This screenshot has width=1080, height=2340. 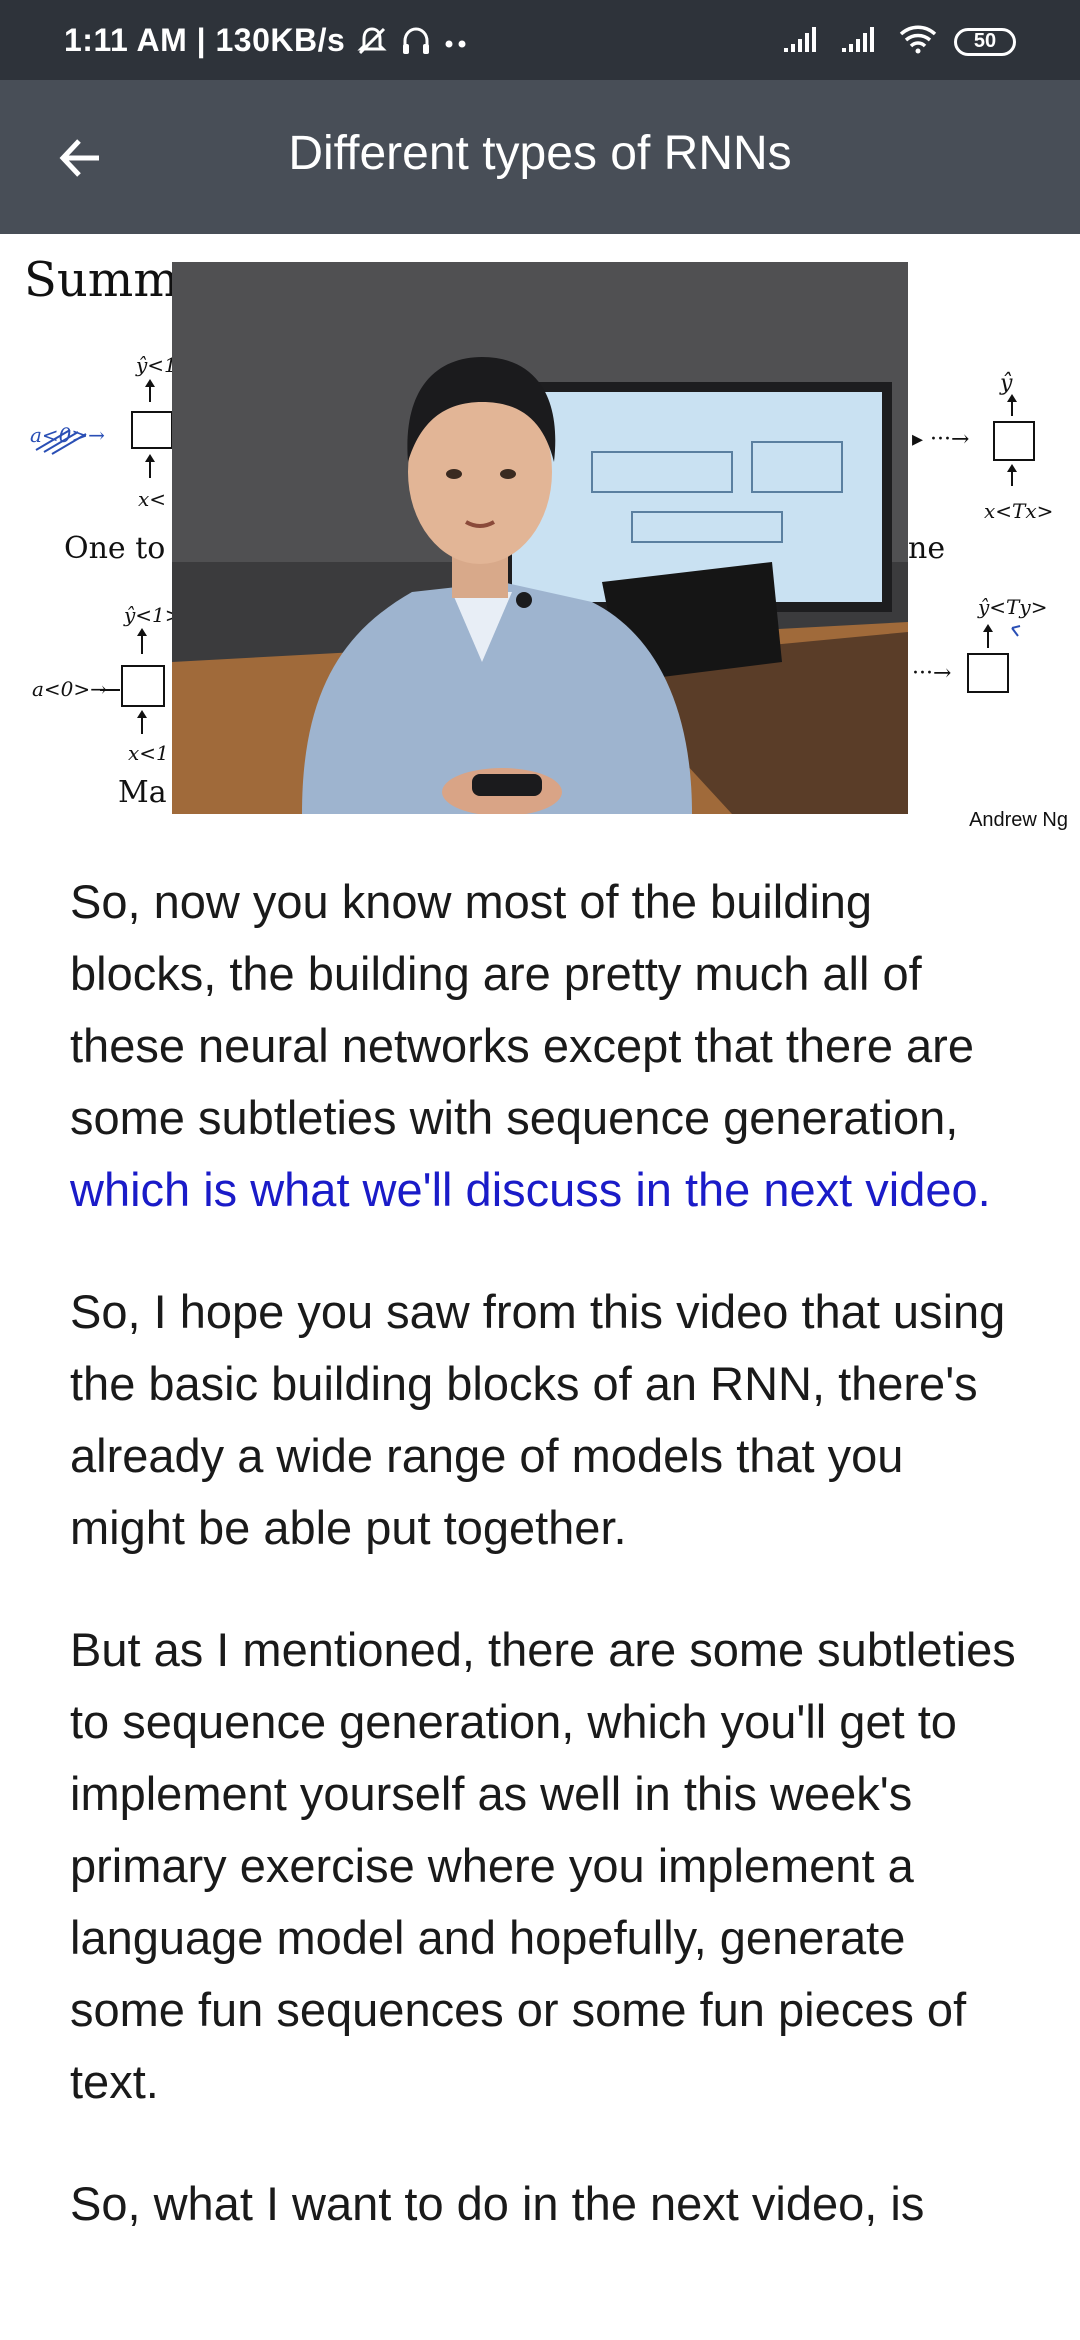 I want to click on svg-text: x<, so click(x=152, y=499).